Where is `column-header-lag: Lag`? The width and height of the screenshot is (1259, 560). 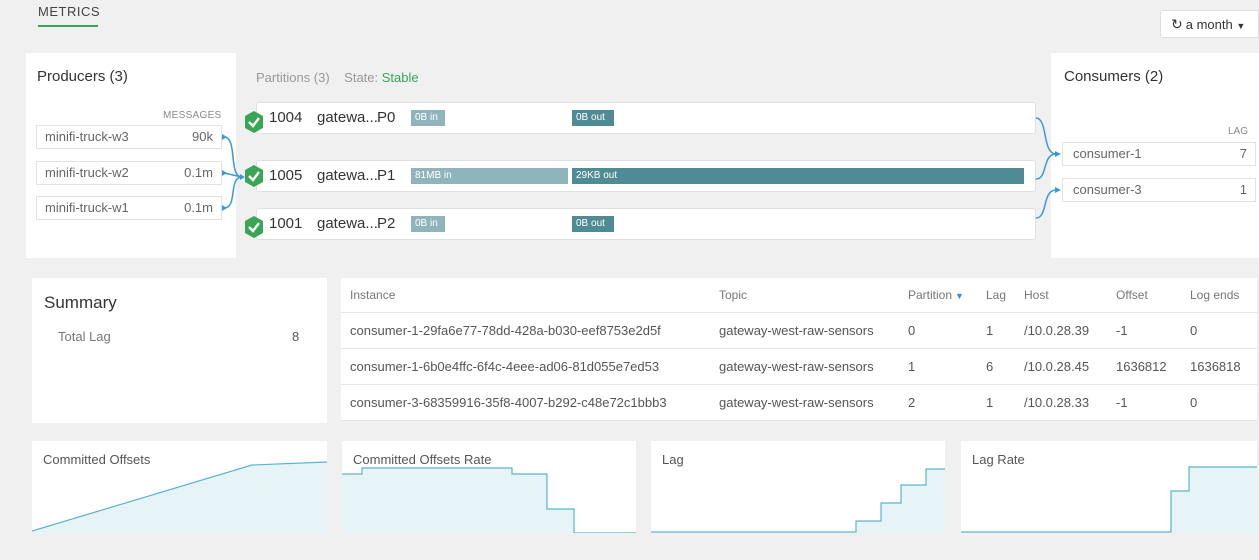
column-header-lag: Lag is located at coordinates (996, 295).